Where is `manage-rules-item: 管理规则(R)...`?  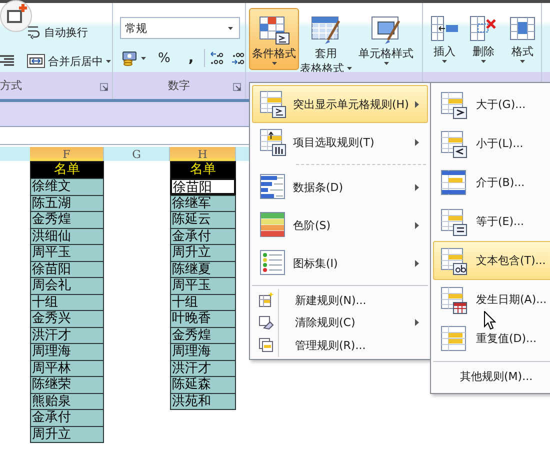
manage-rules-item: 管理规则(R)... is located at coordinates (340, 345).